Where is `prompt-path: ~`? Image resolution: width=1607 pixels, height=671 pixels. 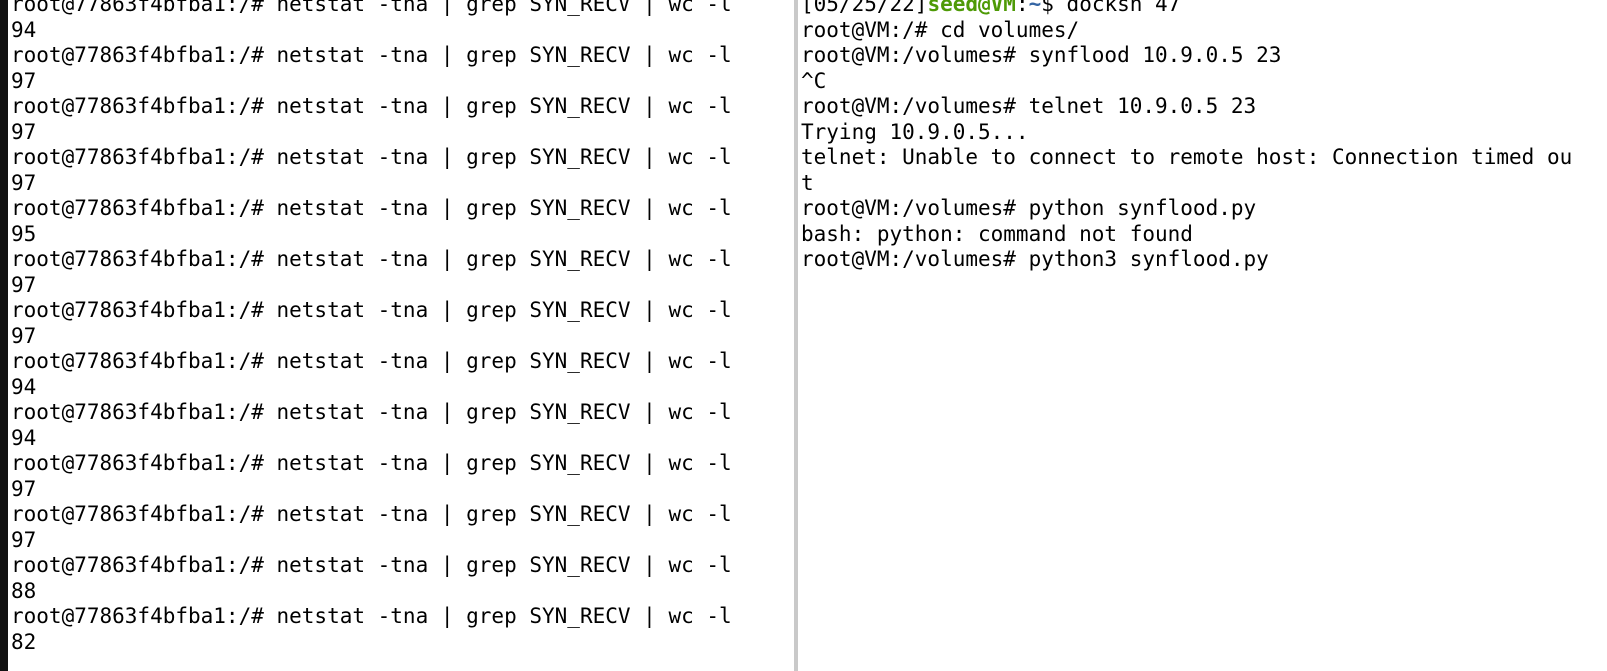 prompt-path: ~ is located at coordinates (1035, 8).